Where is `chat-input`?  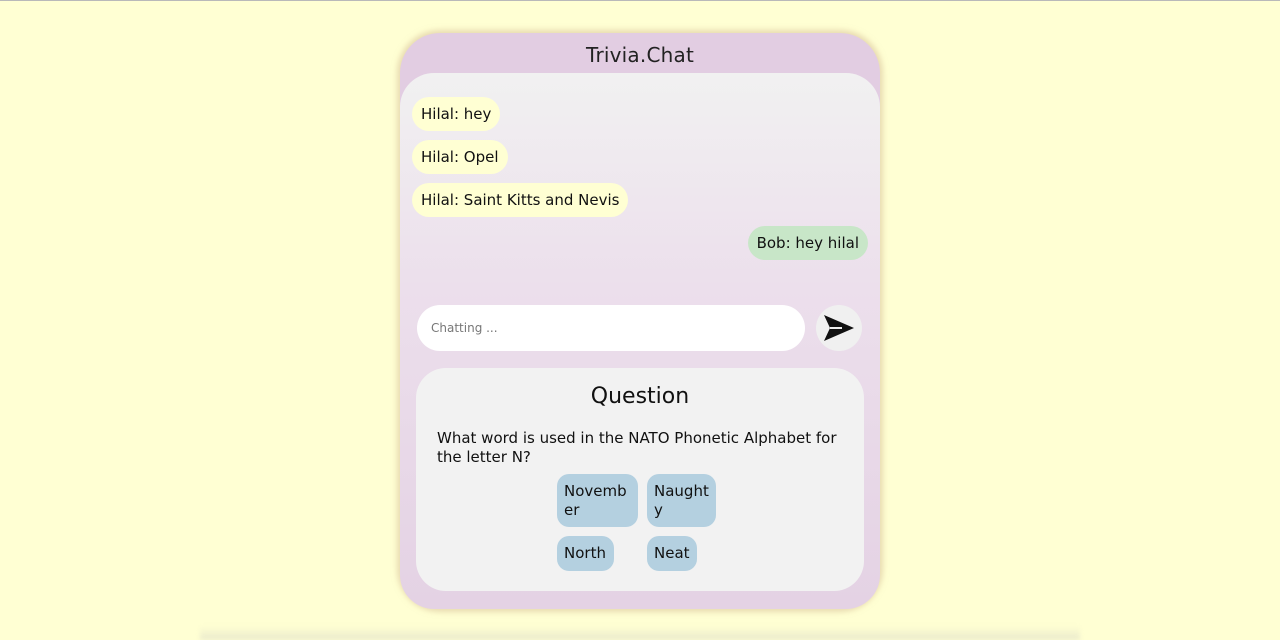
chat-input is located at coordinates (611, 328).